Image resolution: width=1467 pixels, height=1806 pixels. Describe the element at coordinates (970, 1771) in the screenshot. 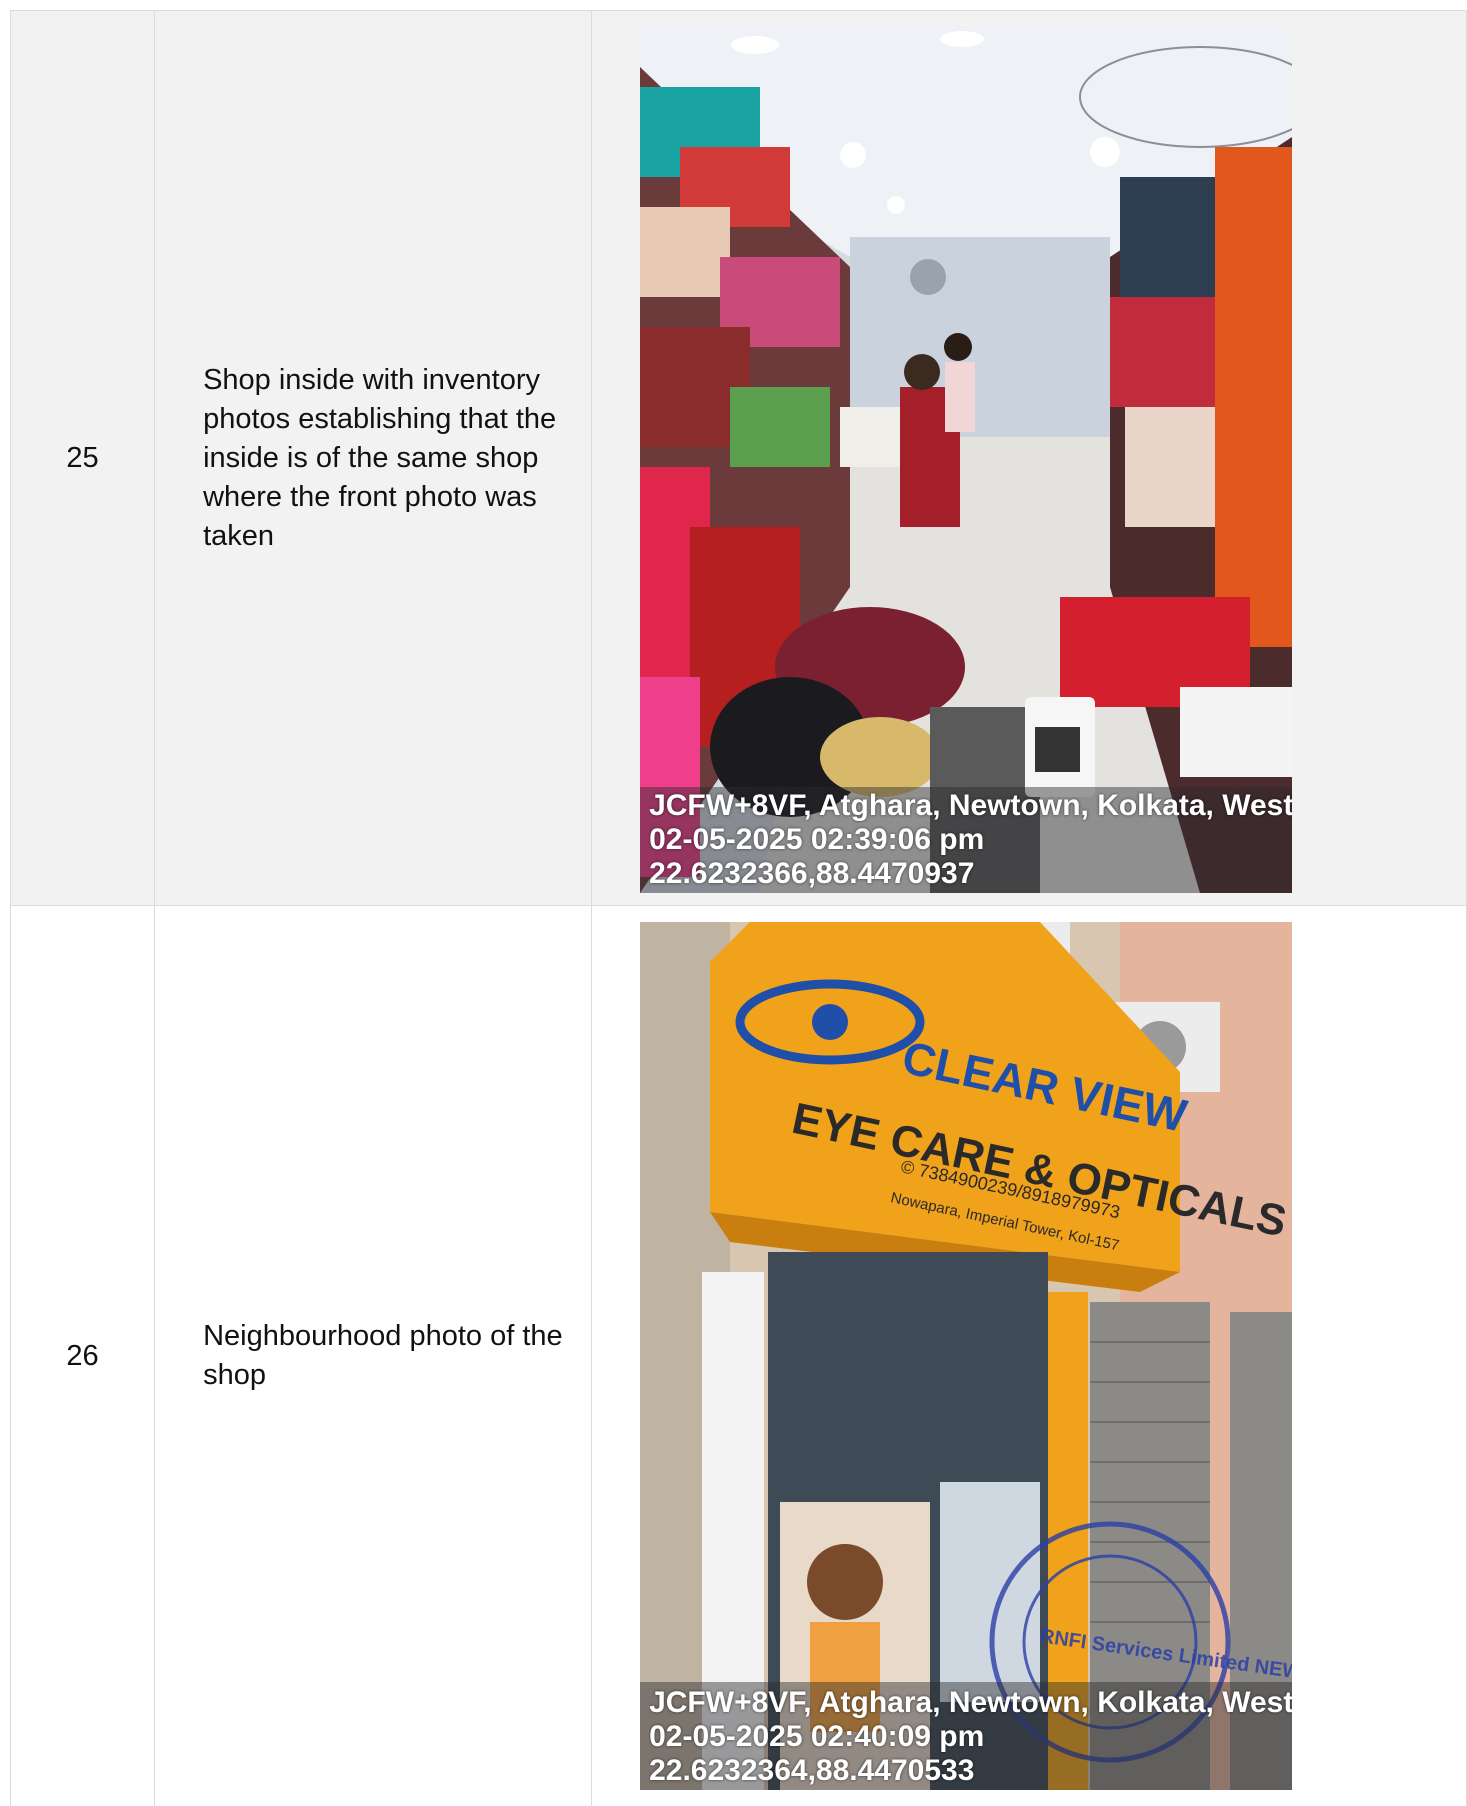

I see `geotag-coordinates: 22.6232364,88.4470533` at that location.